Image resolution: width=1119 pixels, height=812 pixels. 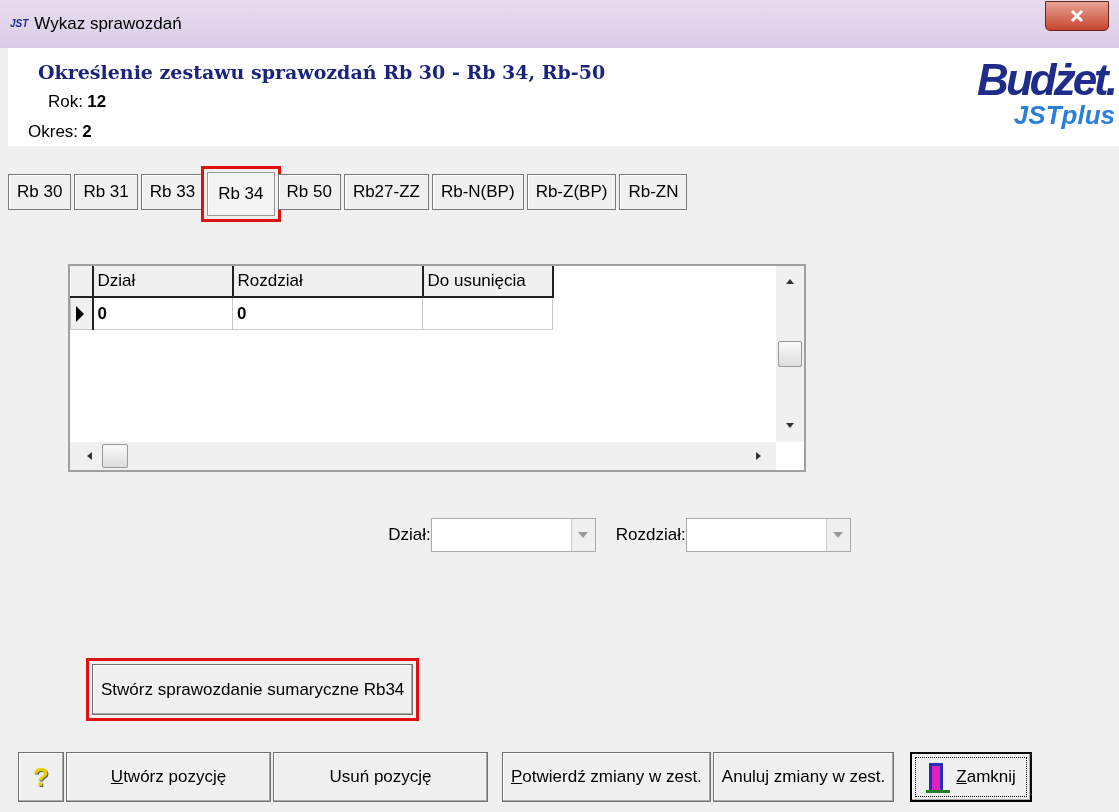 What do you see at coordinates (380, 777) in the screenshot?
I see `action-button: Usuń pozycję` at bounding box center [380, 777].